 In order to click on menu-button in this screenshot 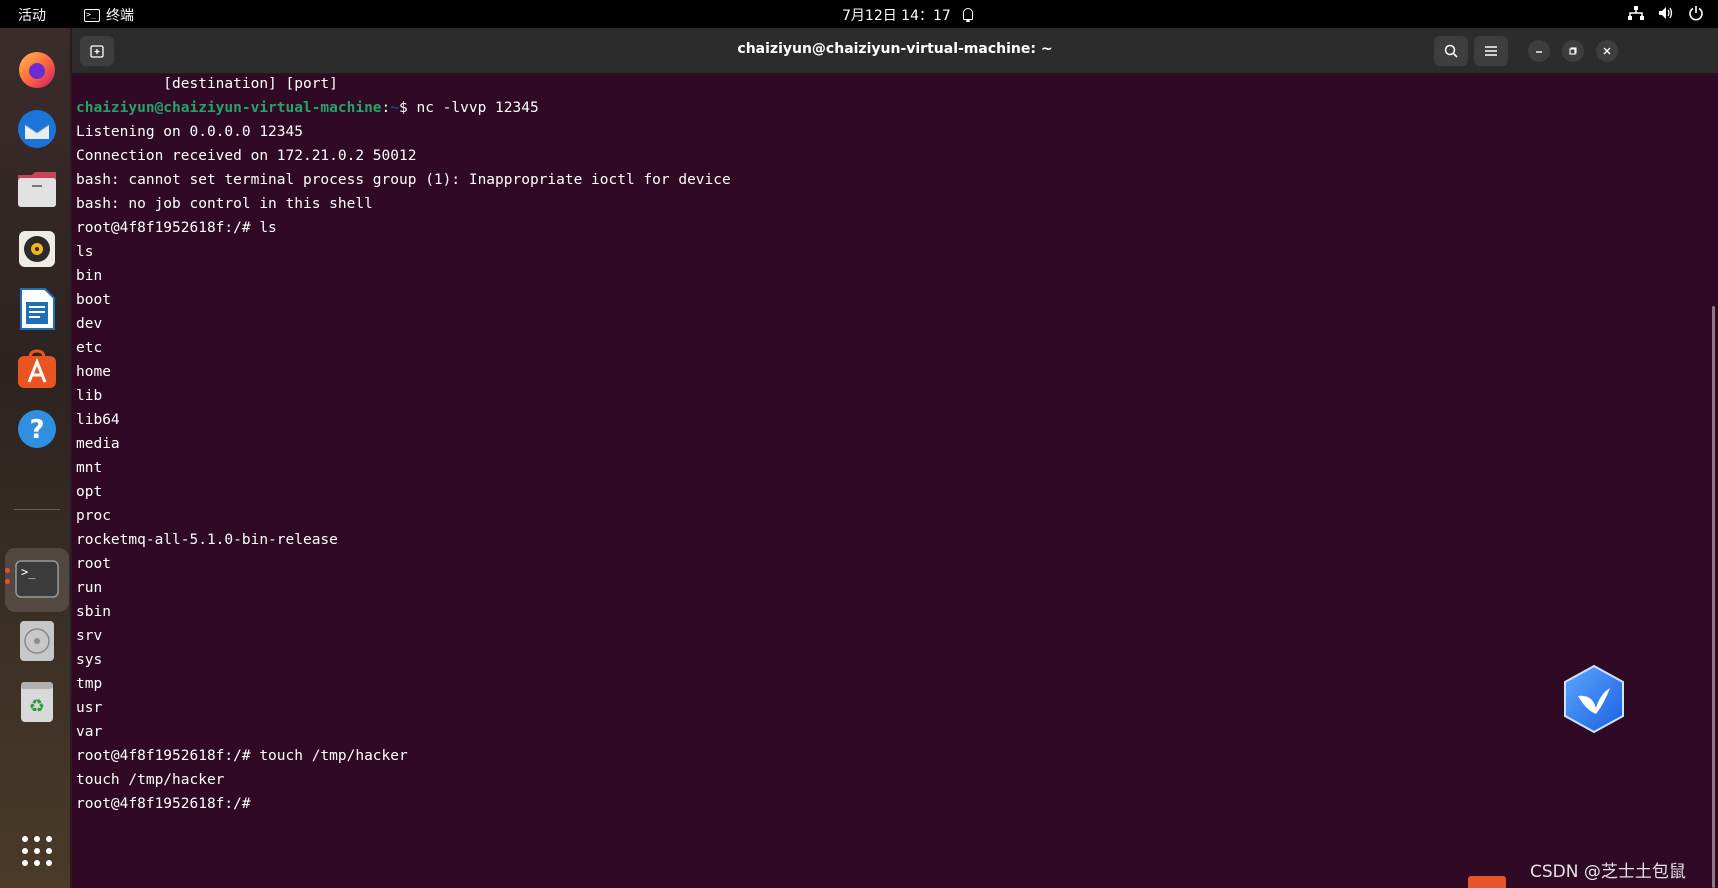, I will do `click(1491, 51)`.